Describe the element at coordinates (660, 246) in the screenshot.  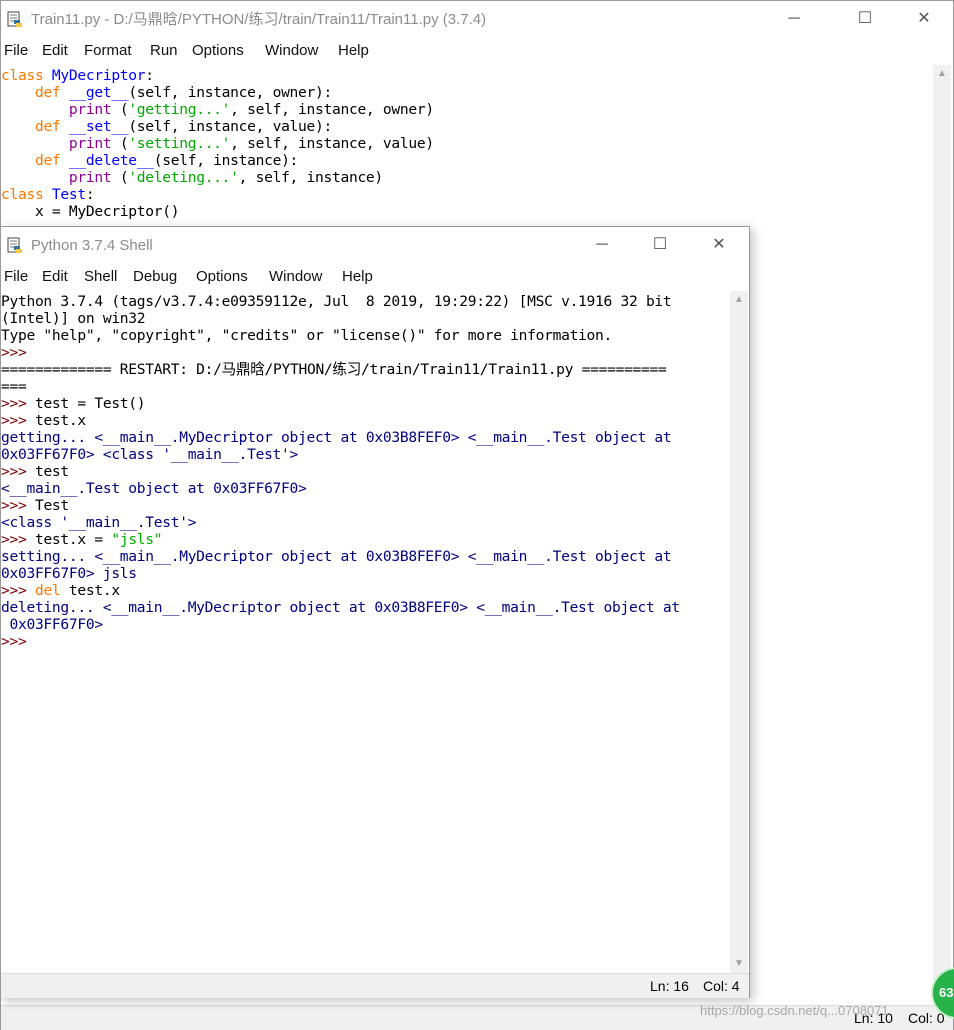
I see `shell-maximize-button: ☐` at that location.